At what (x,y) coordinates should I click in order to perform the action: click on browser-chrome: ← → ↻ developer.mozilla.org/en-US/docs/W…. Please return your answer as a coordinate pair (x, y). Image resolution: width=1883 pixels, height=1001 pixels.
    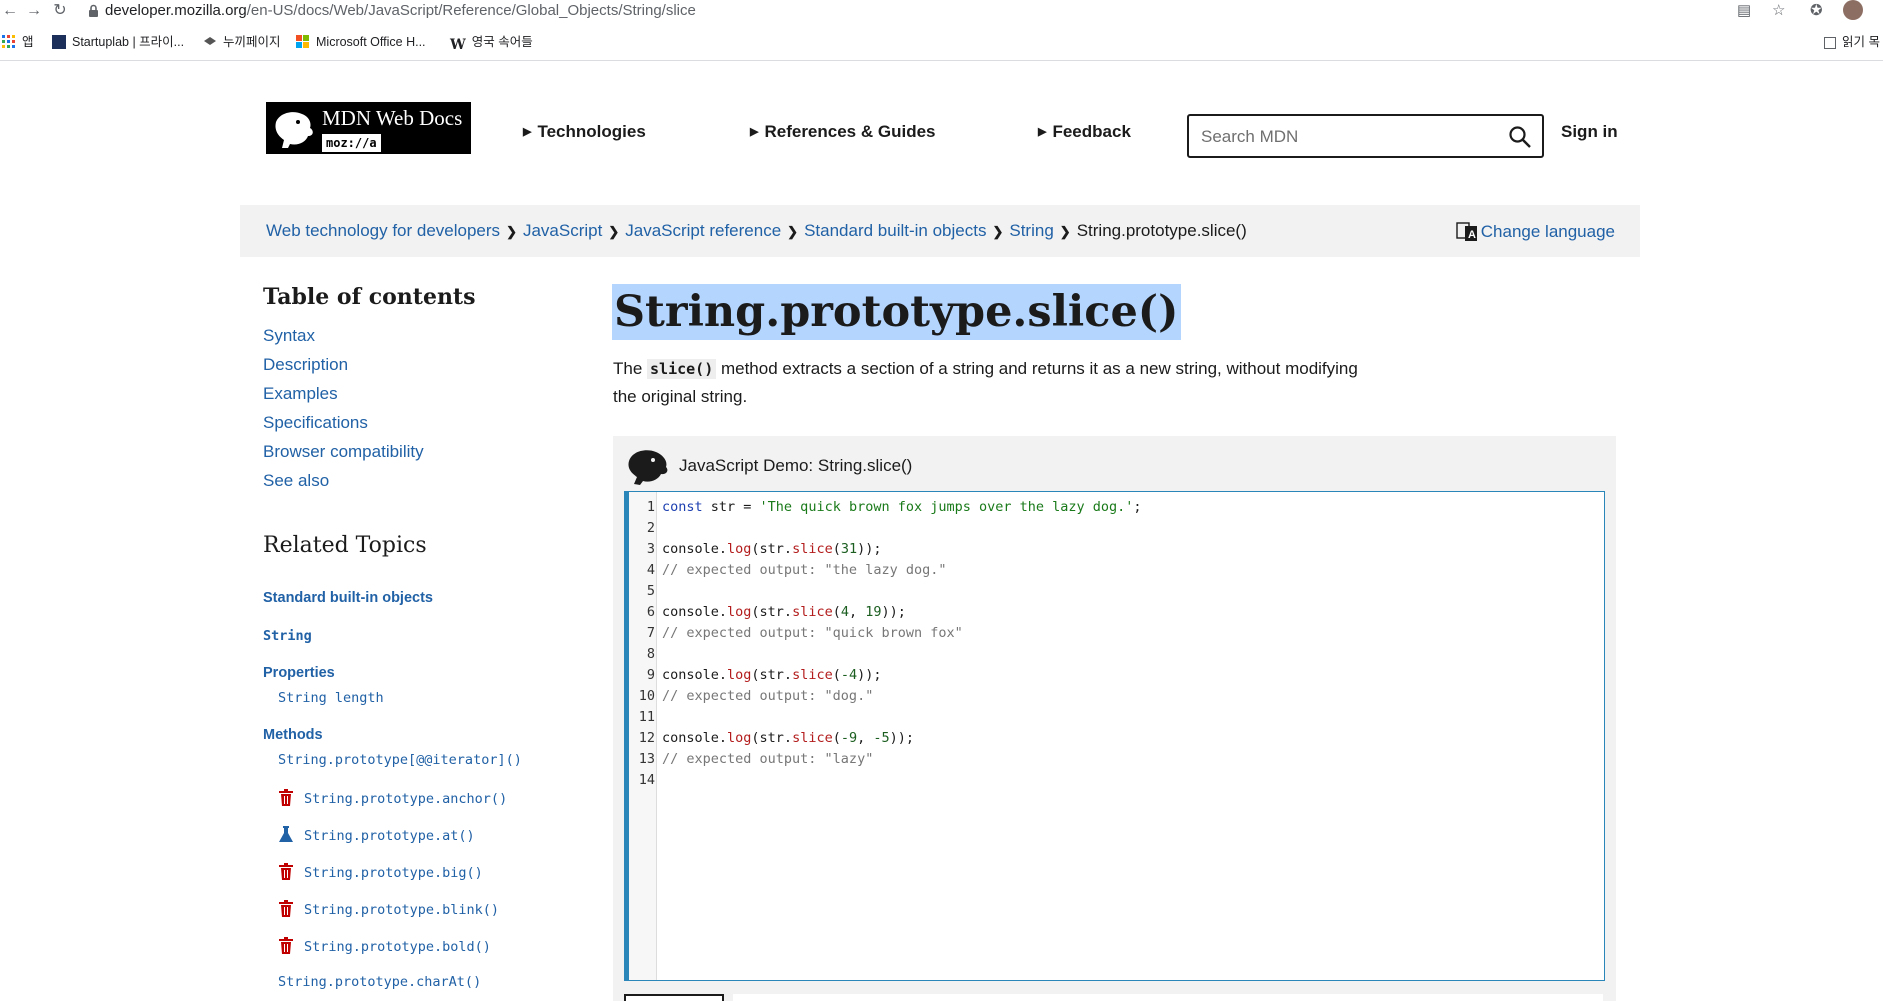
    Looking at the image, I should click on (941, 30).